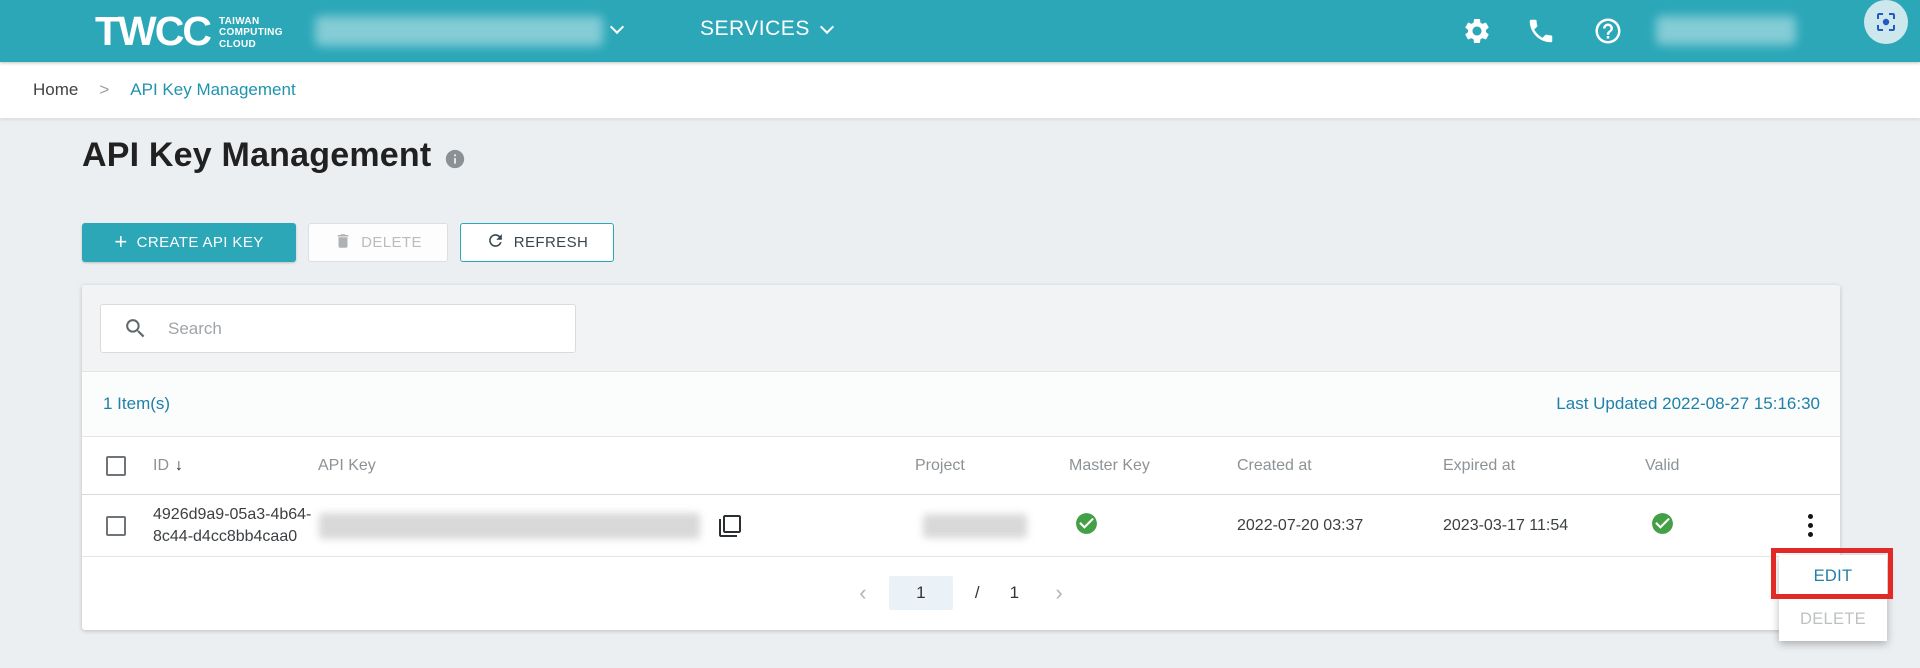 The width and height of the screenshot is (1920, 668). I want to click on search-icon, so click(135, 328).